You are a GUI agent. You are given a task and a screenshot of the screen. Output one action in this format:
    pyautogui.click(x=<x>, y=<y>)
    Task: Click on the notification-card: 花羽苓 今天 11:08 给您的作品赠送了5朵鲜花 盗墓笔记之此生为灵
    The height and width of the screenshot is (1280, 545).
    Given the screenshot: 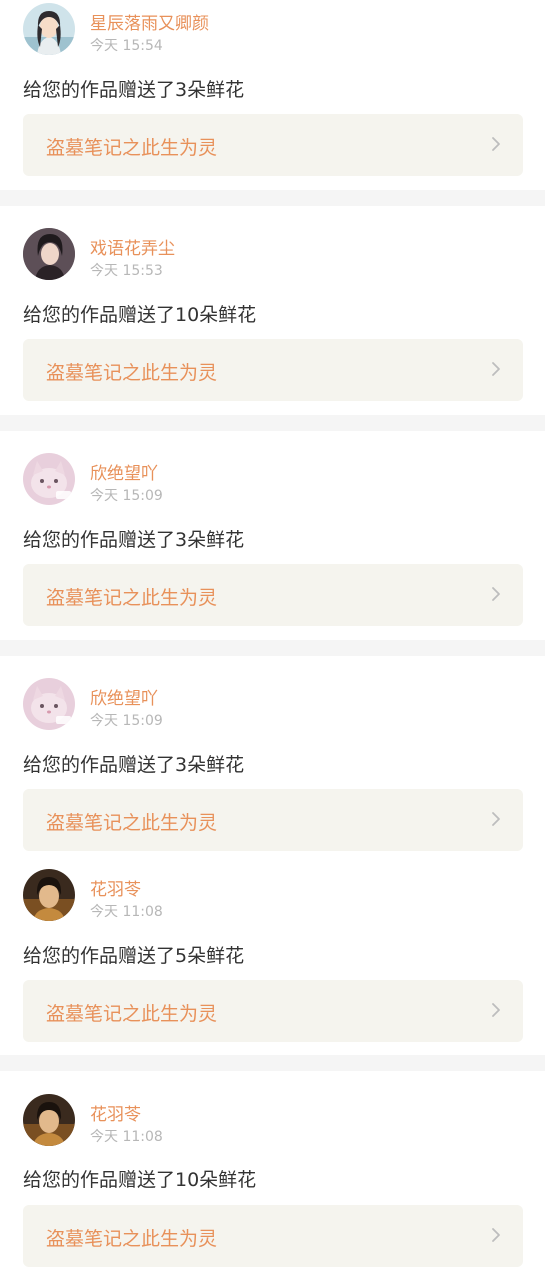 What is the action you would take?
    pyautogui.click(x=272, y=960)
    